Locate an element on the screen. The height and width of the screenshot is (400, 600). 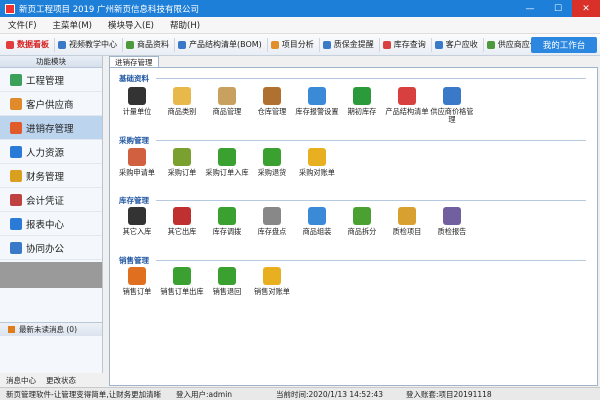
magnifier-icon is located at coordinates (272, 216).